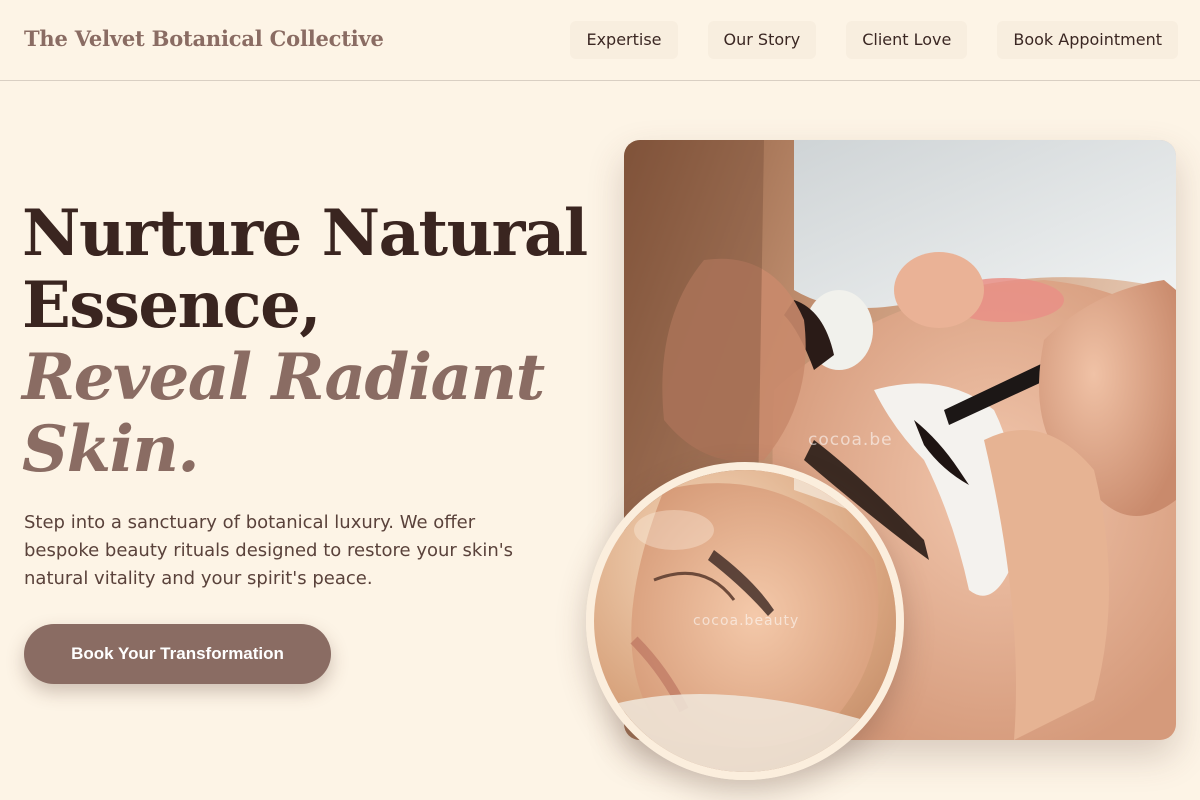 The image size is (1200, 800). What do you see at coordinates (204, 38) in the screenshot?
I see `brand-logo: The Velvet Botanical Collective` at bounding box center [204, 38].